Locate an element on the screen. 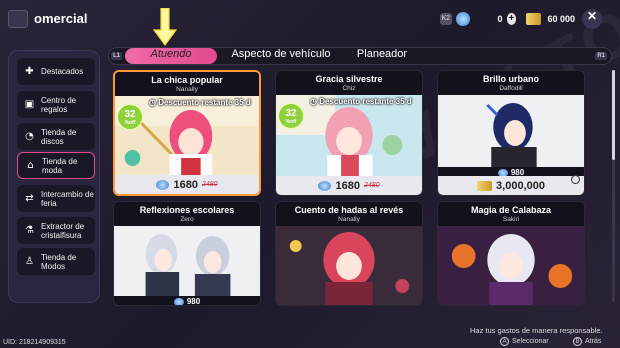 The width and height of the screenshot is (620, 348). gift-icon: ▣ is located at coordinates (29, 104).